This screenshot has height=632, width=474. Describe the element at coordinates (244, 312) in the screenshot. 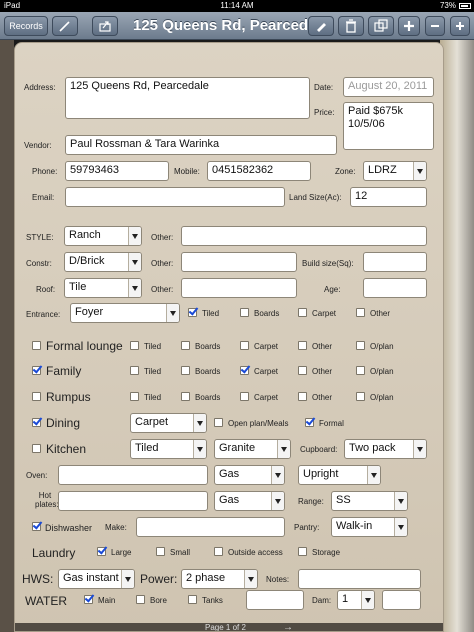

I see `entrance-boards-checkbox` at that location.